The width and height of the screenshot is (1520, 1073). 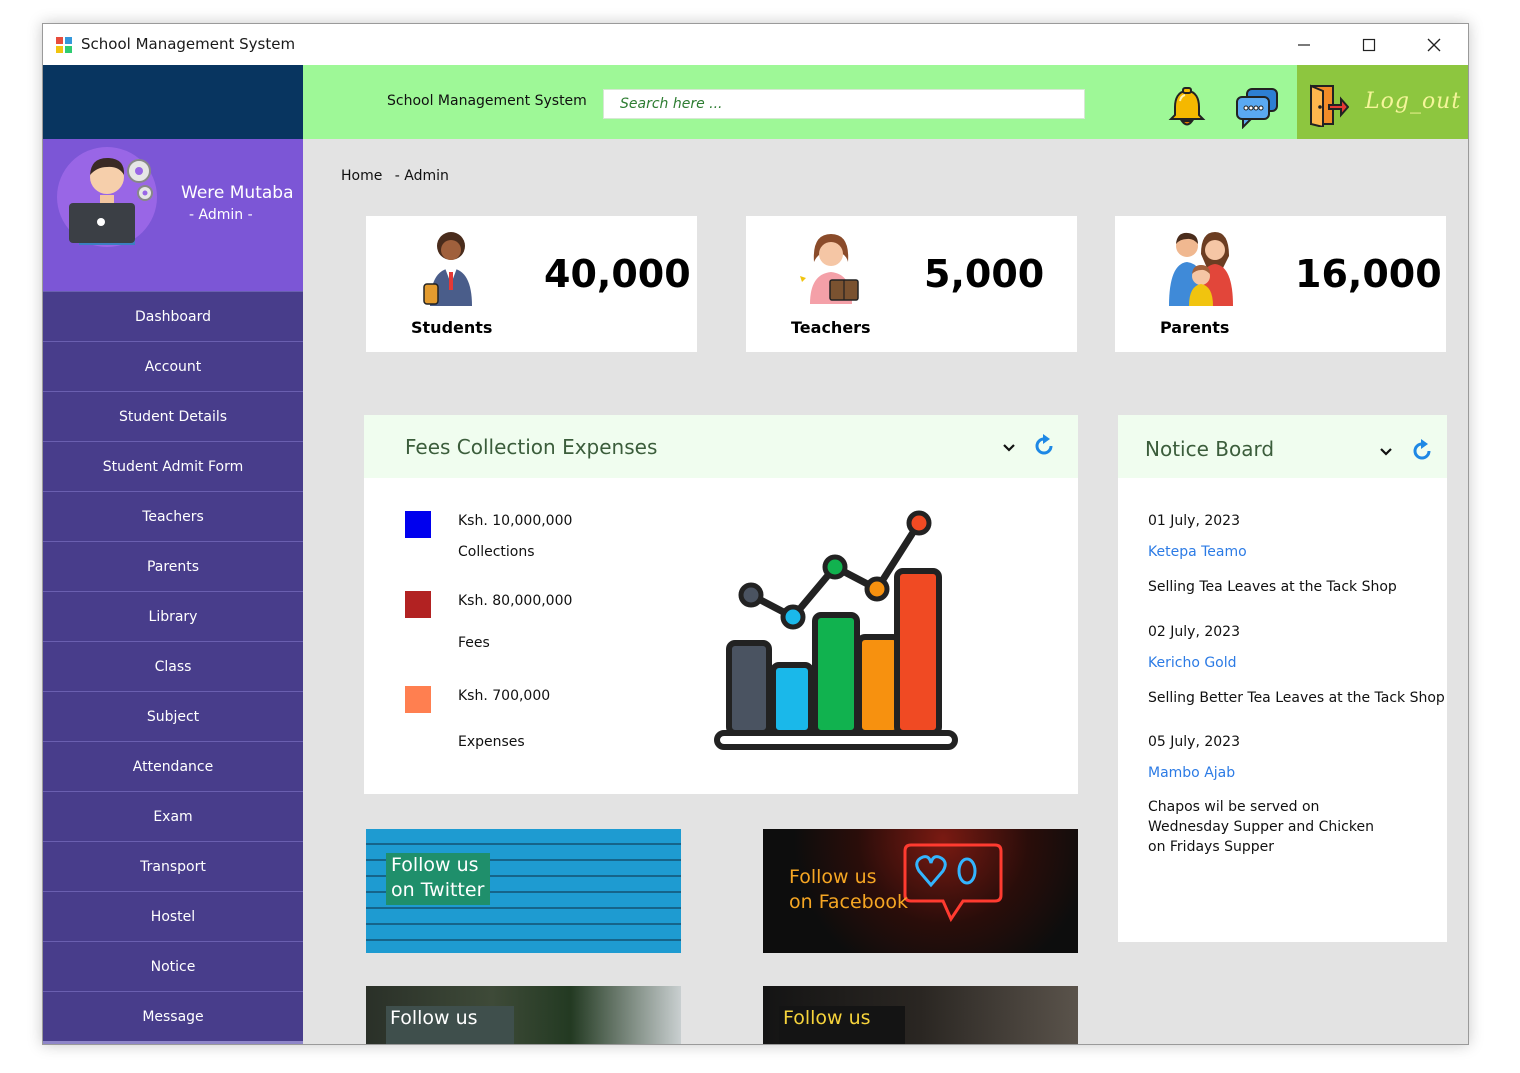 I want to click on stat-value-students: 40,000, so click(x=617, y=274).